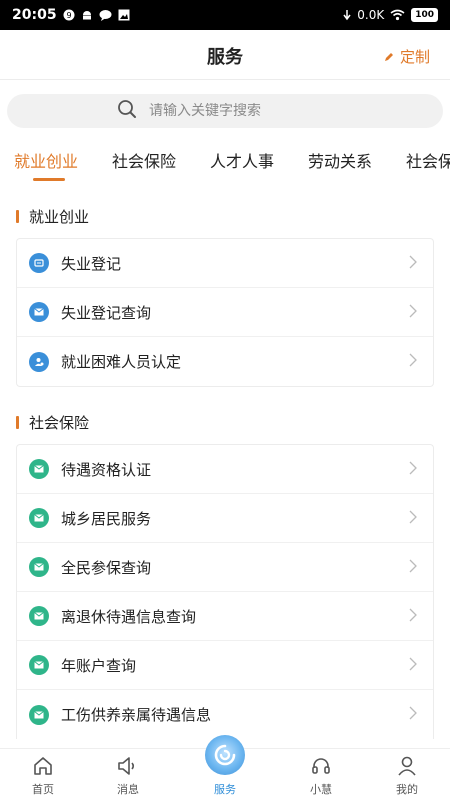  I want to click on nav-profile: 我的, so click(406, 774).